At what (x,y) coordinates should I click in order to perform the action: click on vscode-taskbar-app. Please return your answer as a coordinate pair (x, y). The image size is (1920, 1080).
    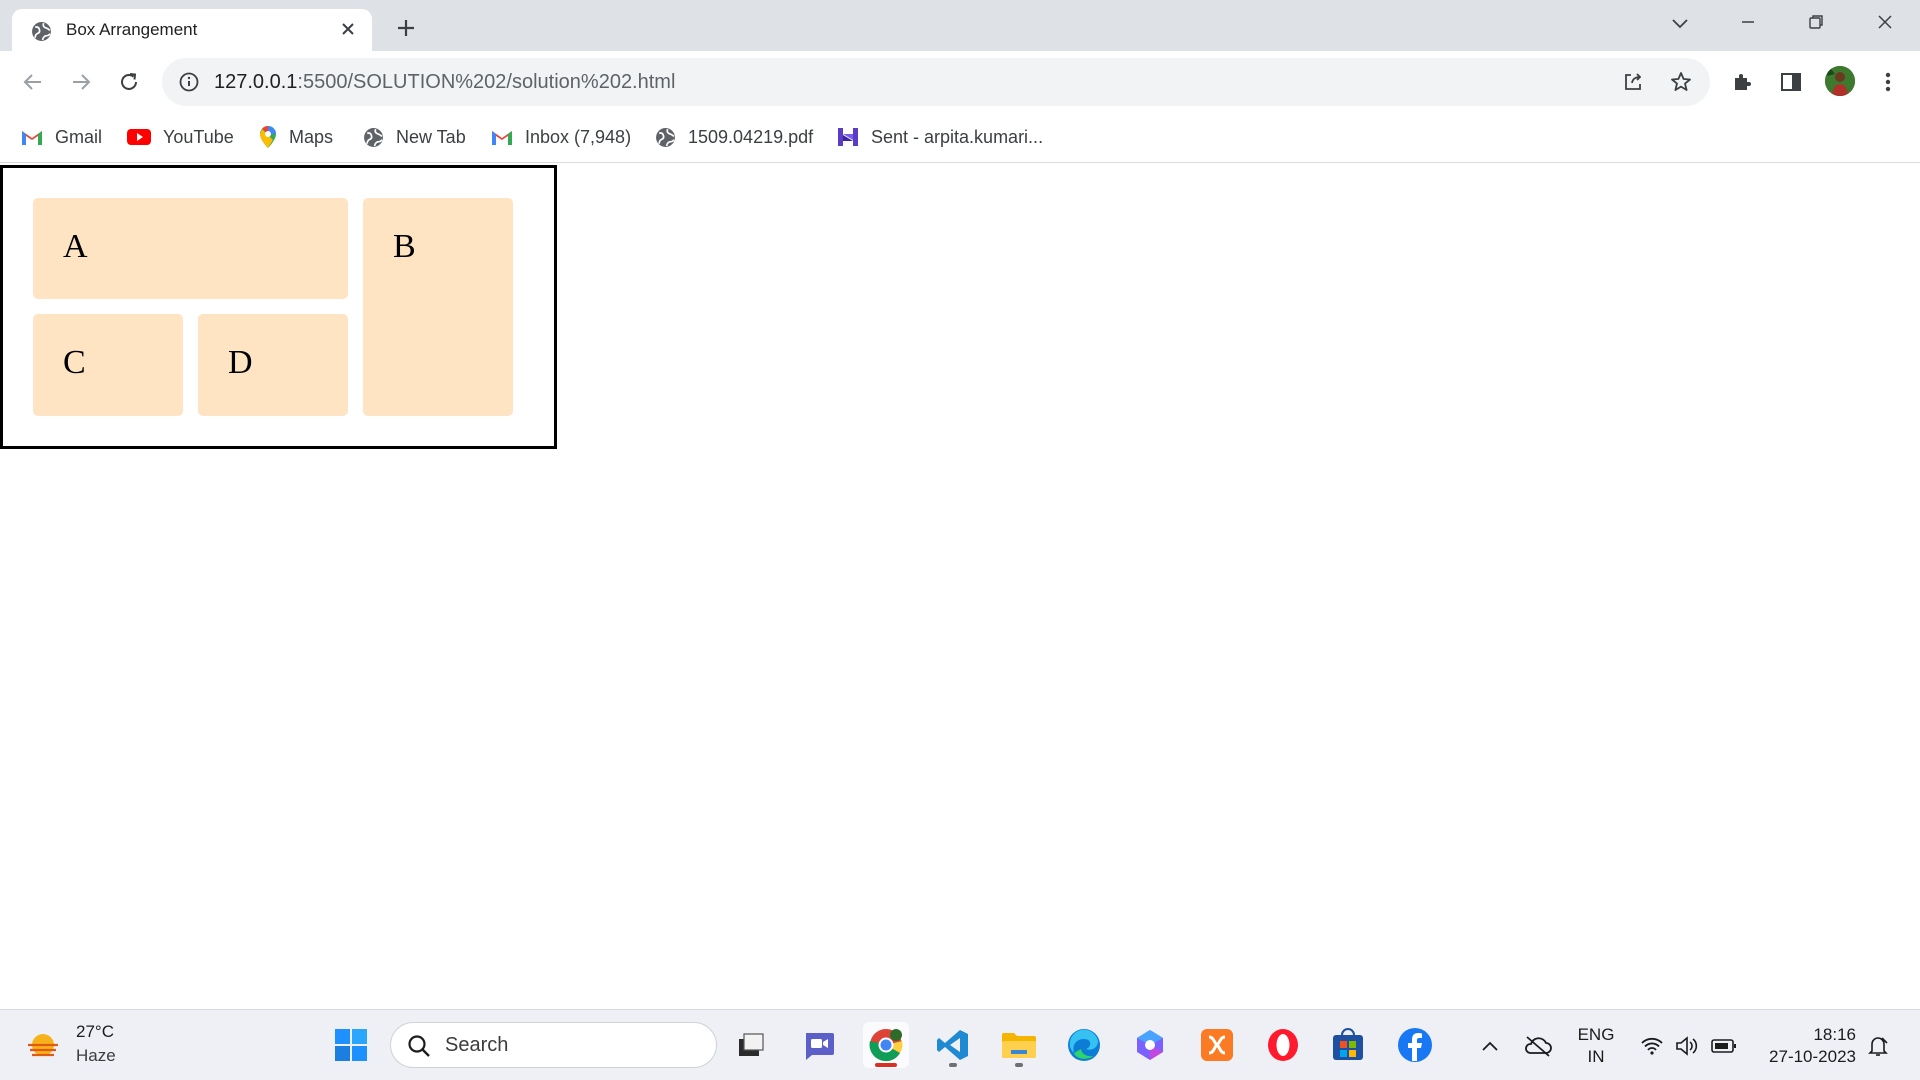
    Looking at the image, I should click on (953, 1045).